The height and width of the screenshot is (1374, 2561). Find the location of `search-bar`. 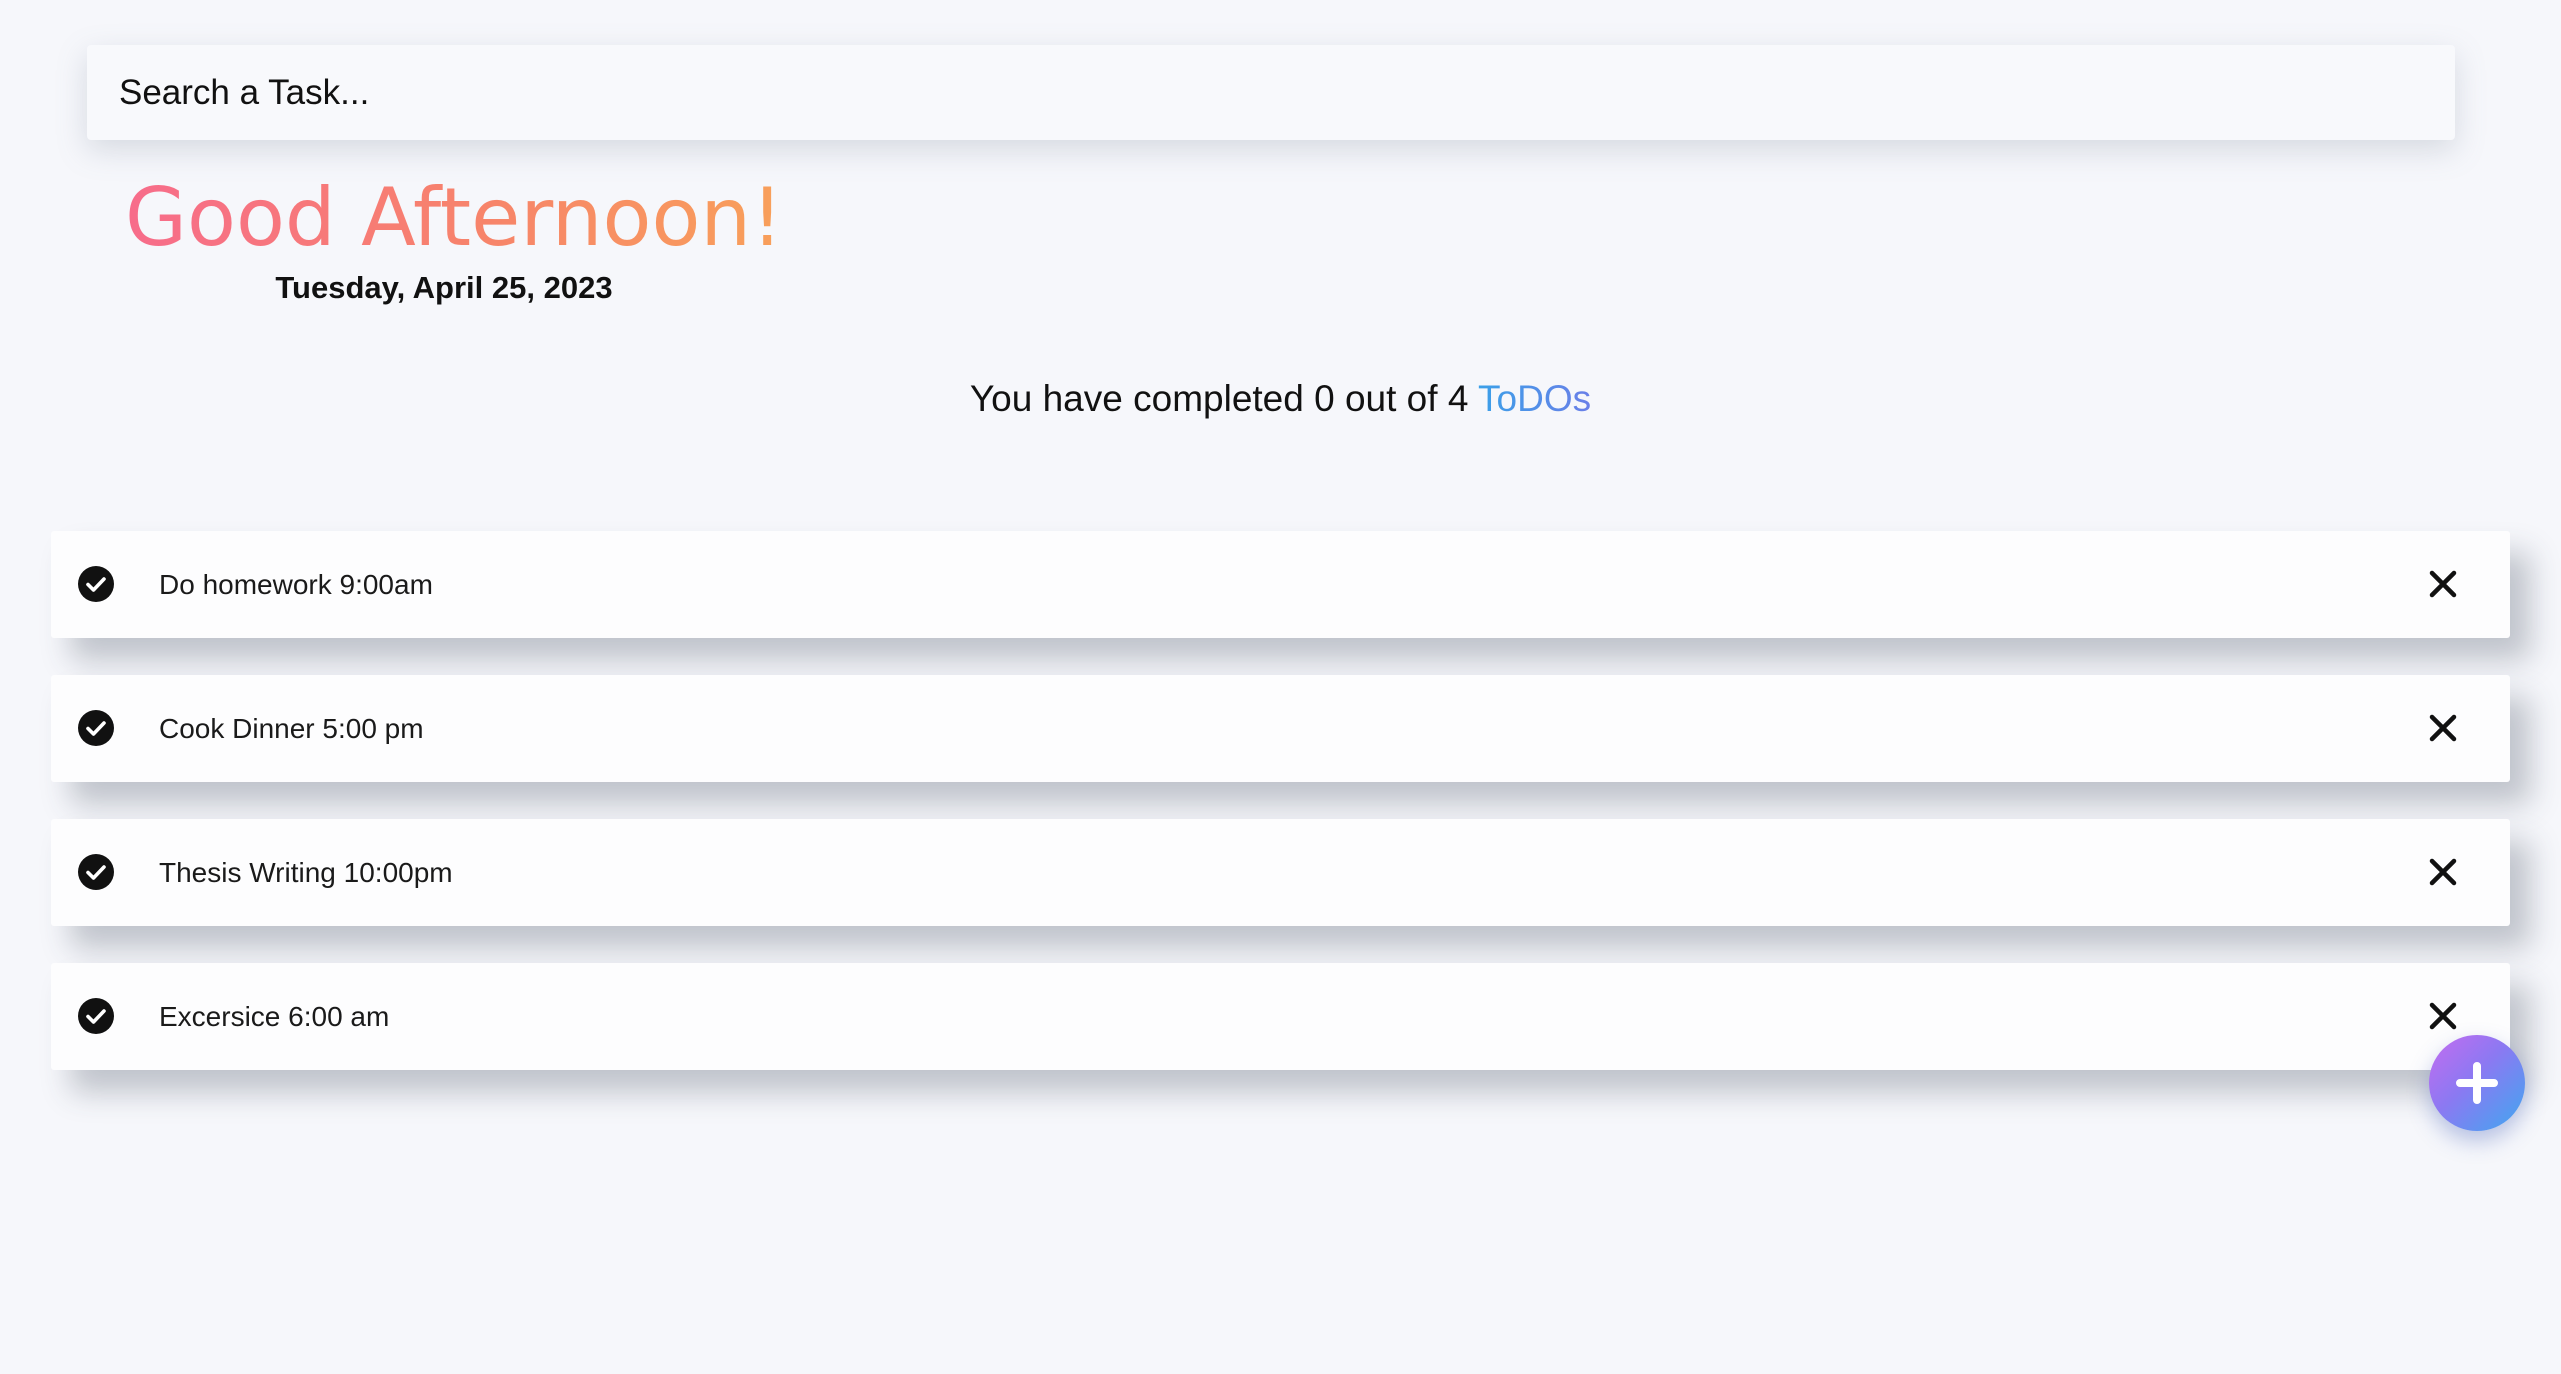

search-bar is located at coordinates (1271, 92).